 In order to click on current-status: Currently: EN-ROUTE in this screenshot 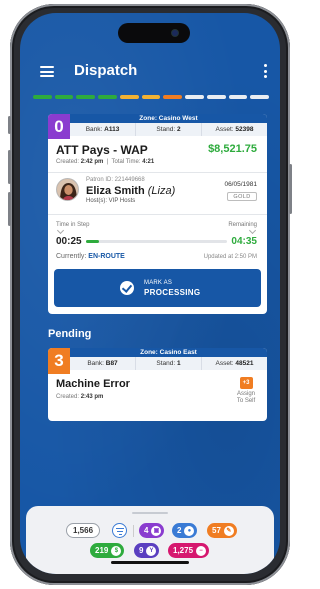, I will do `click(90, 256)`.